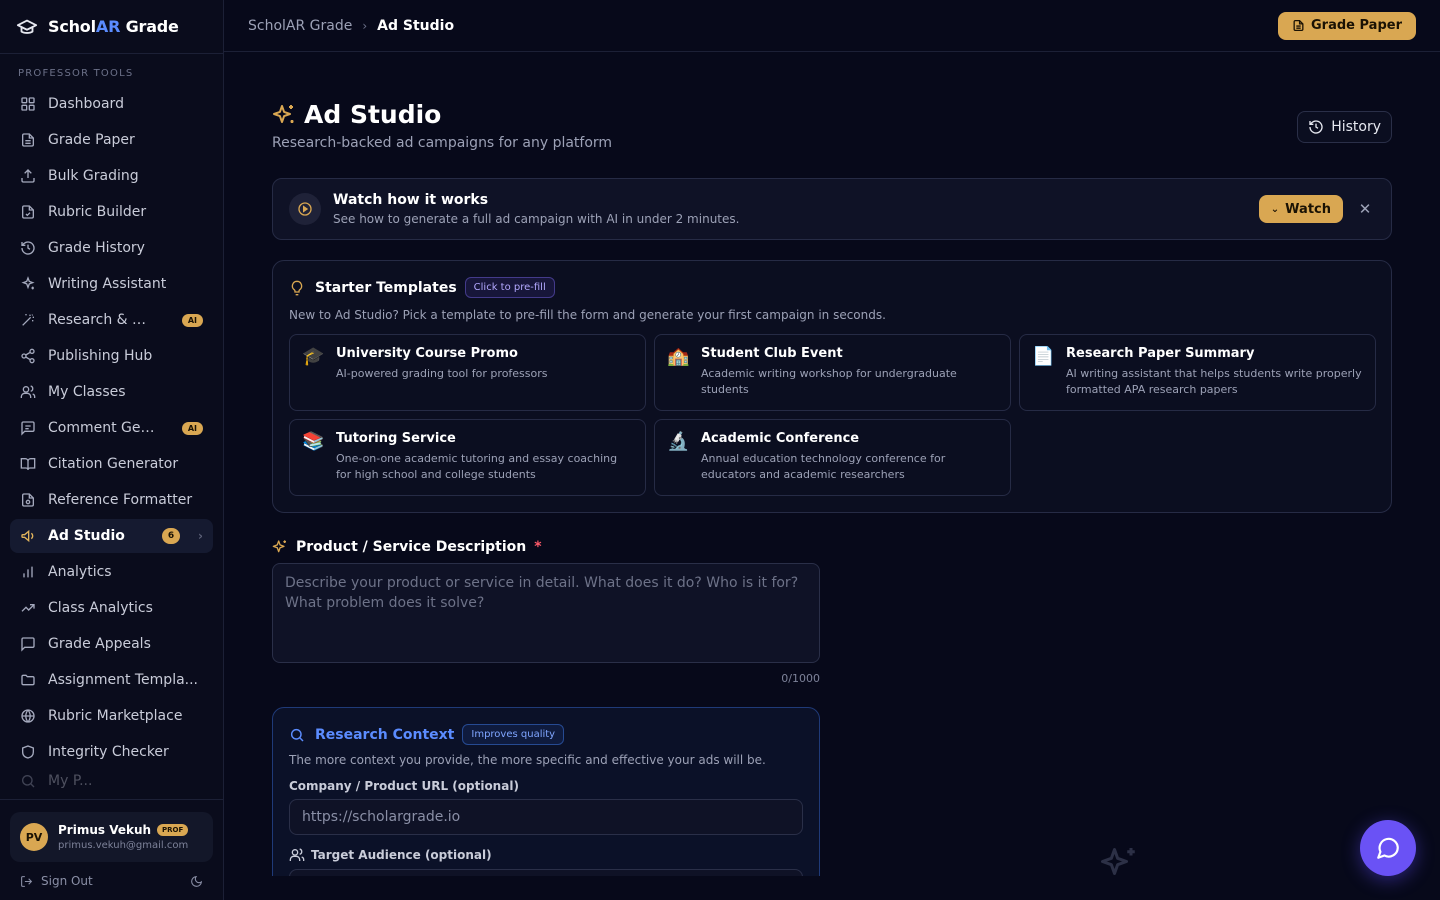 This screenshot has width=1440, height=900. Describe the element at coordinates (832, 26) in the screenshot. I see `topbar: ScholAR Grade › Ad Studio Grade Paper` at that location.